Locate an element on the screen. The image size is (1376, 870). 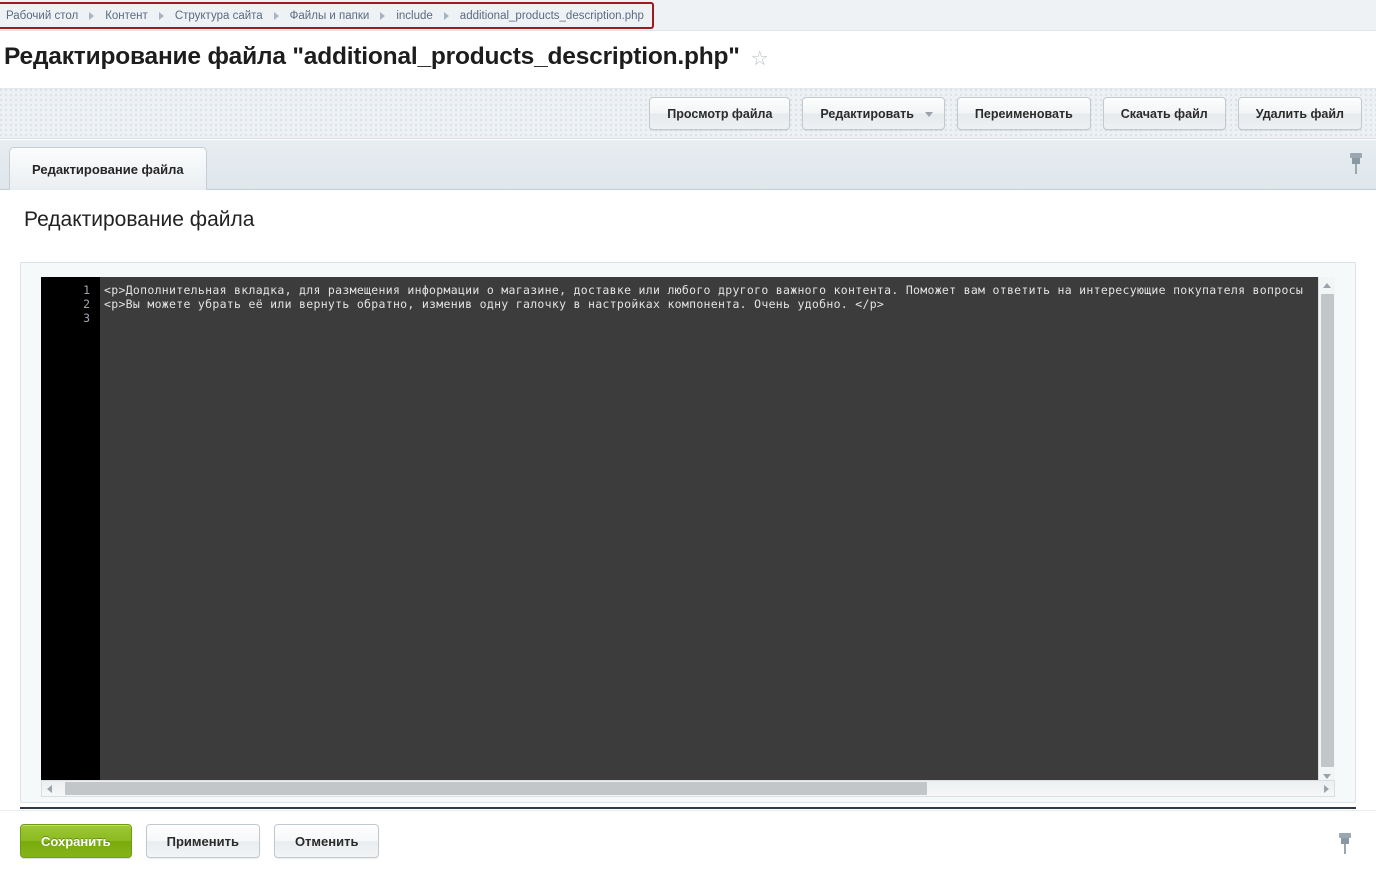
breadcrumb-item-site-structure: Структура сайта is located at coordinates (219, 16).